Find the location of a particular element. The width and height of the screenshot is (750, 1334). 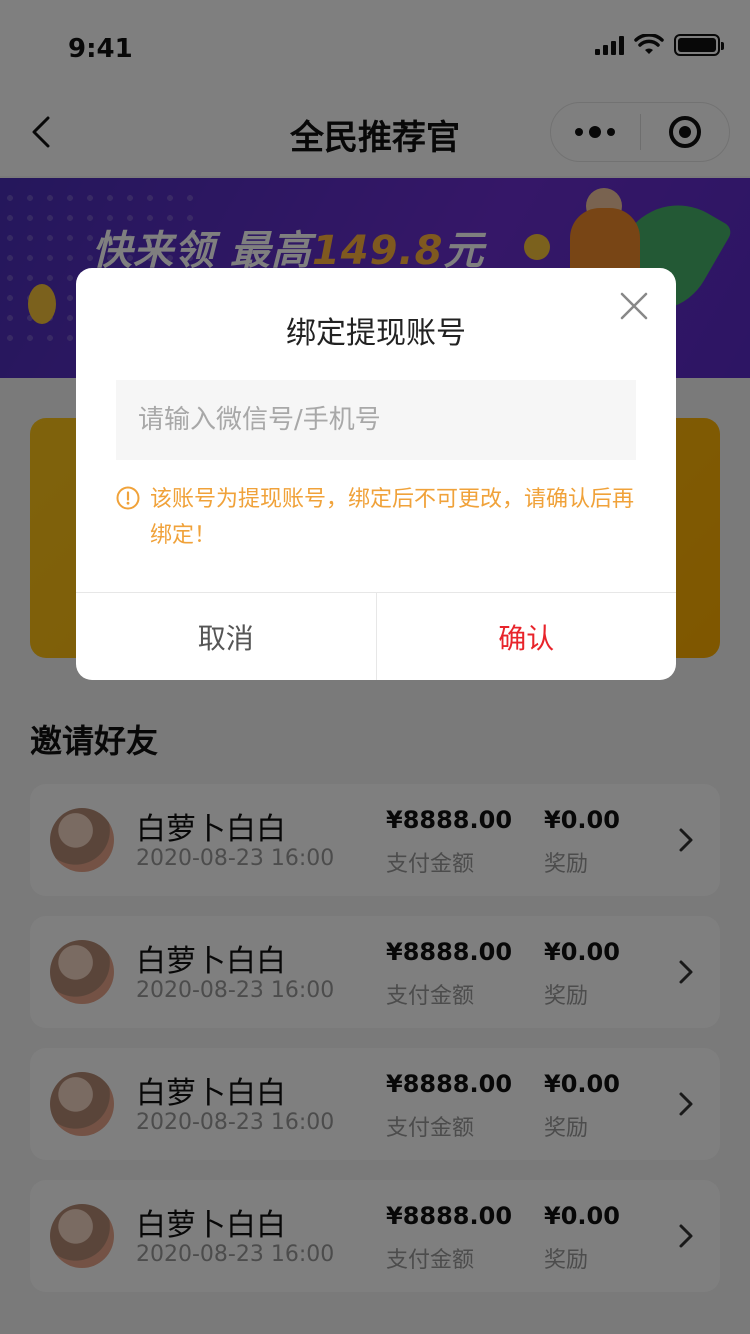

dialog-title: 绑定提现账号 is located at coordinates (376, 333).